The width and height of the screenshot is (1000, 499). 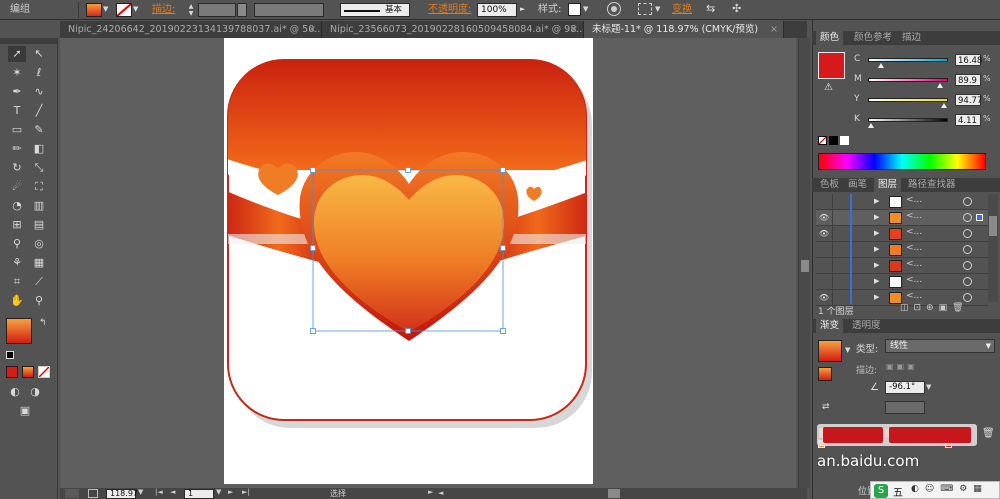 I want to click on fill-swatch, so click(x=94, y=10).